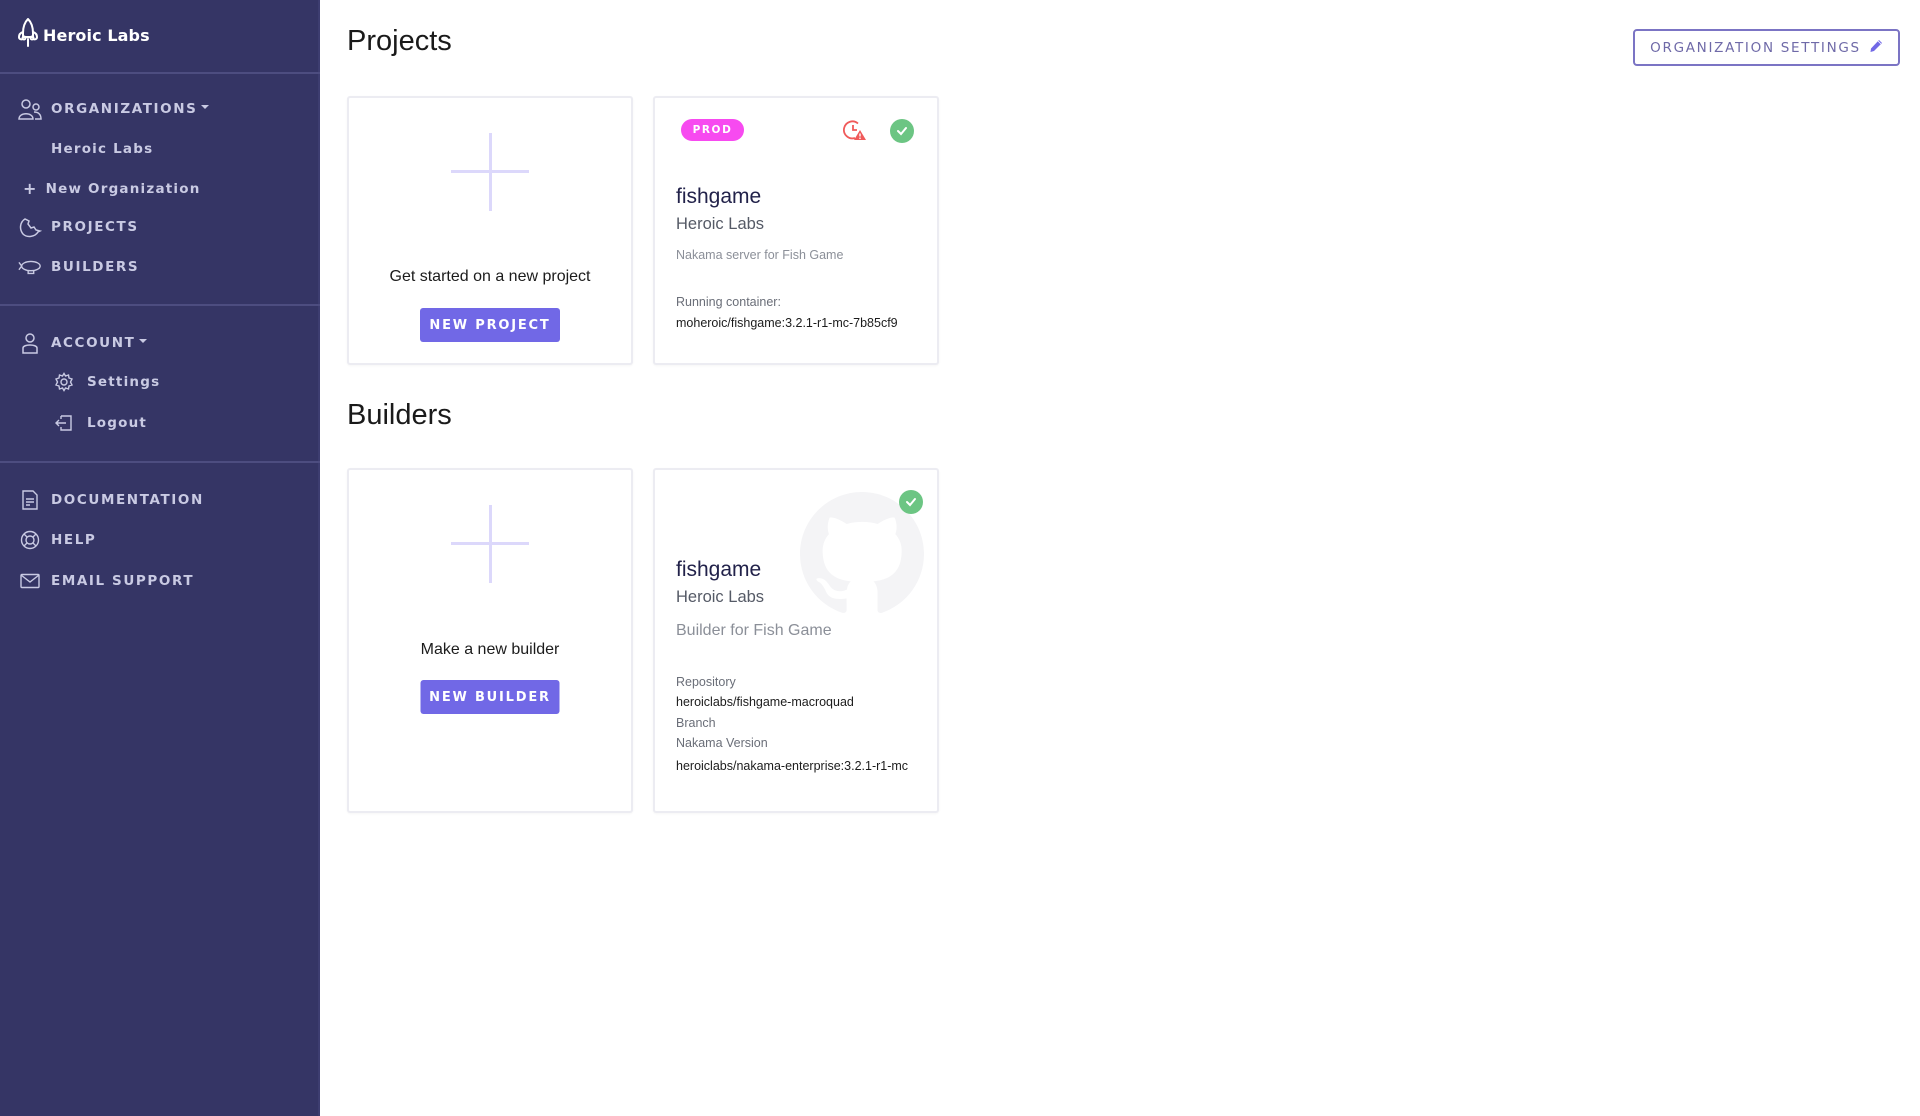  I want to click on document-icon, so click(30, 500).